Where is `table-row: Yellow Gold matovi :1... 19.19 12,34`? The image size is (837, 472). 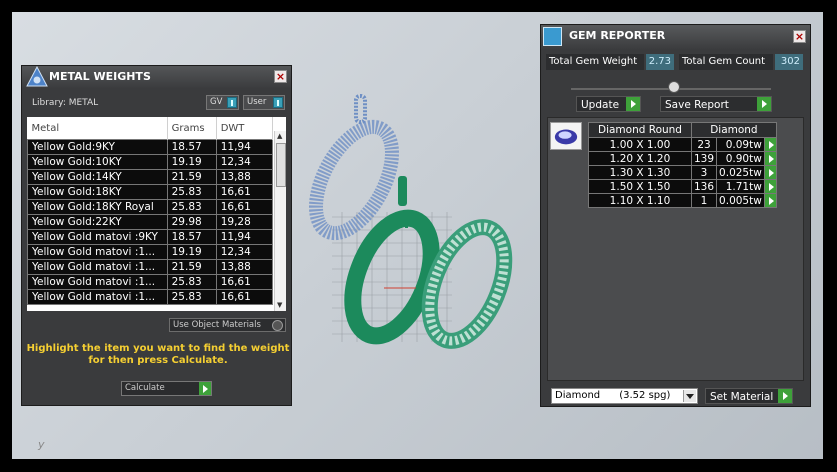
table-row: Yellow Gold matovi :1... 19.19 12,34 is located at coordinates (150, 252).